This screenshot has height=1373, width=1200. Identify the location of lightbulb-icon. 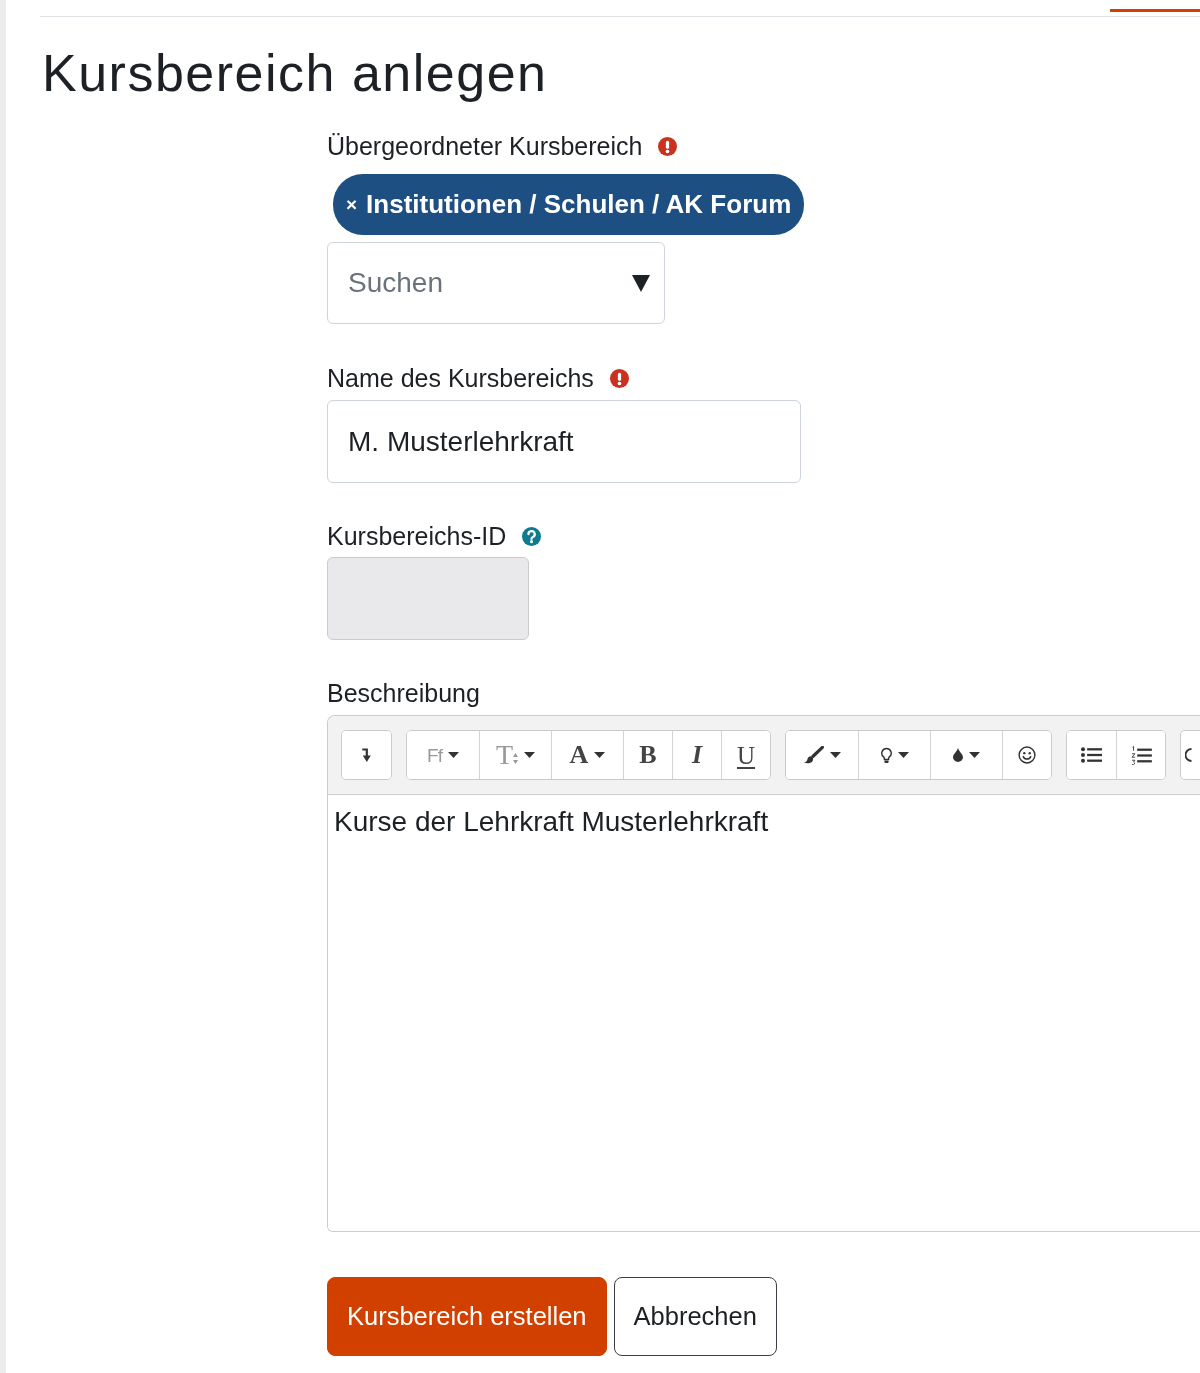
(886, 755).